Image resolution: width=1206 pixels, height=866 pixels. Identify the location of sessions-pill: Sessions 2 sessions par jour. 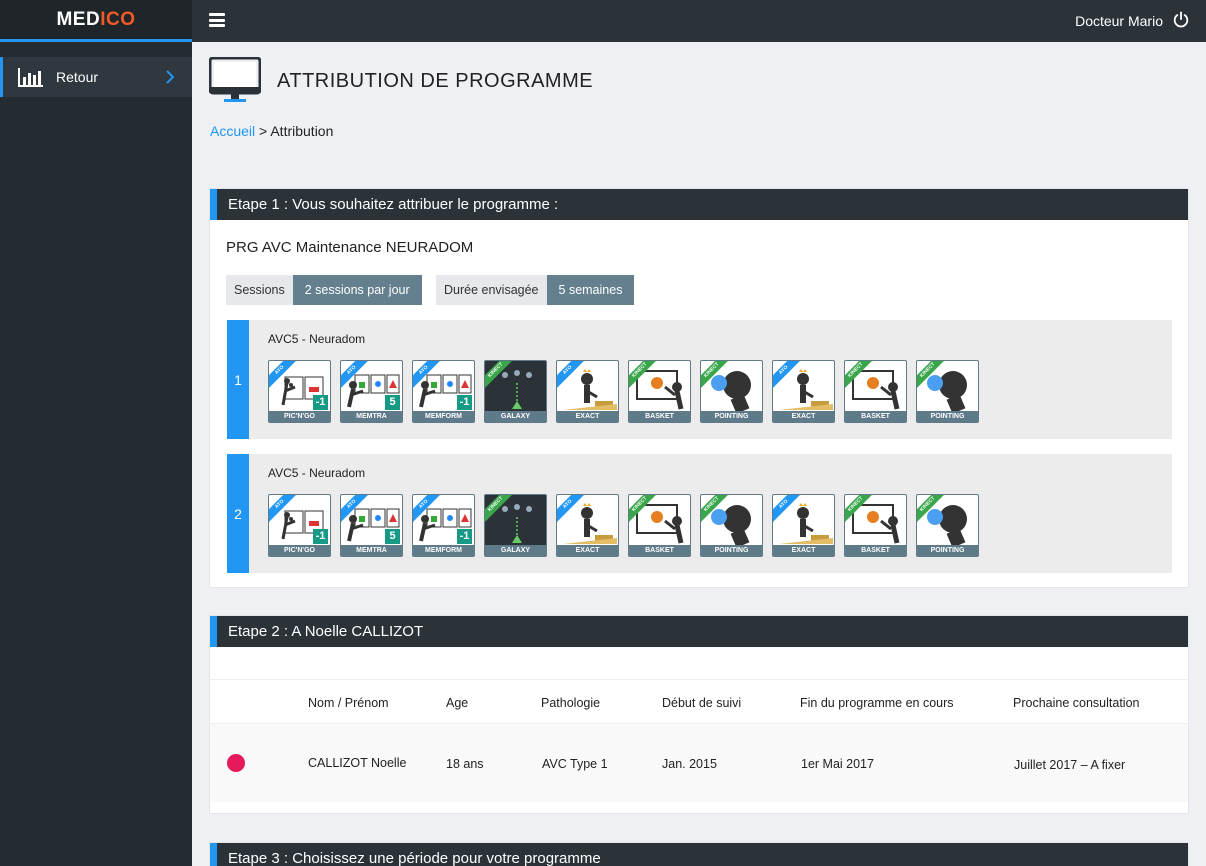
(324, 290).